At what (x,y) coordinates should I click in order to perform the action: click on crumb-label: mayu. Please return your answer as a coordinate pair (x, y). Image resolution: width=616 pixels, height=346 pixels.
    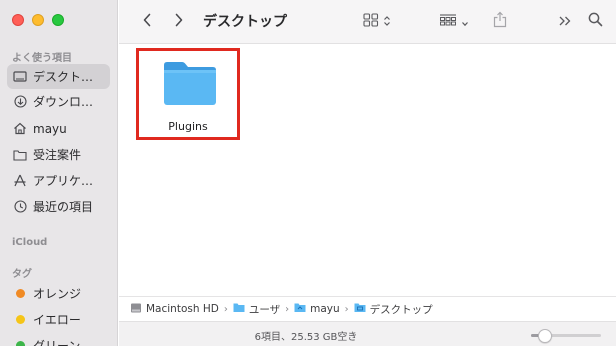
    Looking at the image, I should click on (325, 309).